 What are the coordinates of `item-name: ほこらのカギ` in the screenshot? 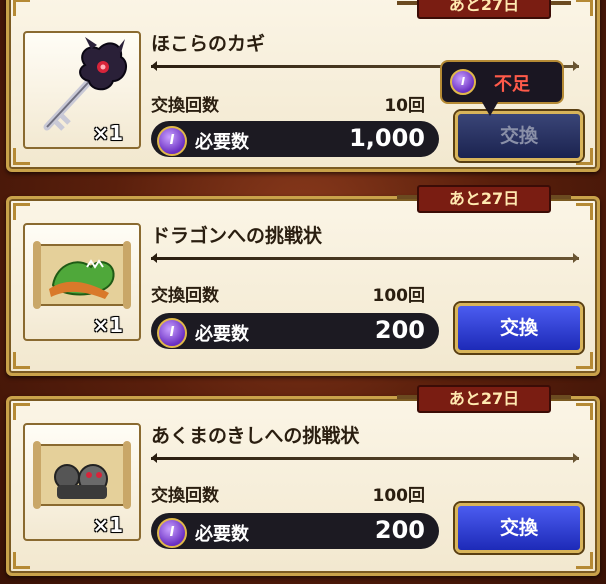 It's located at (208, 44).